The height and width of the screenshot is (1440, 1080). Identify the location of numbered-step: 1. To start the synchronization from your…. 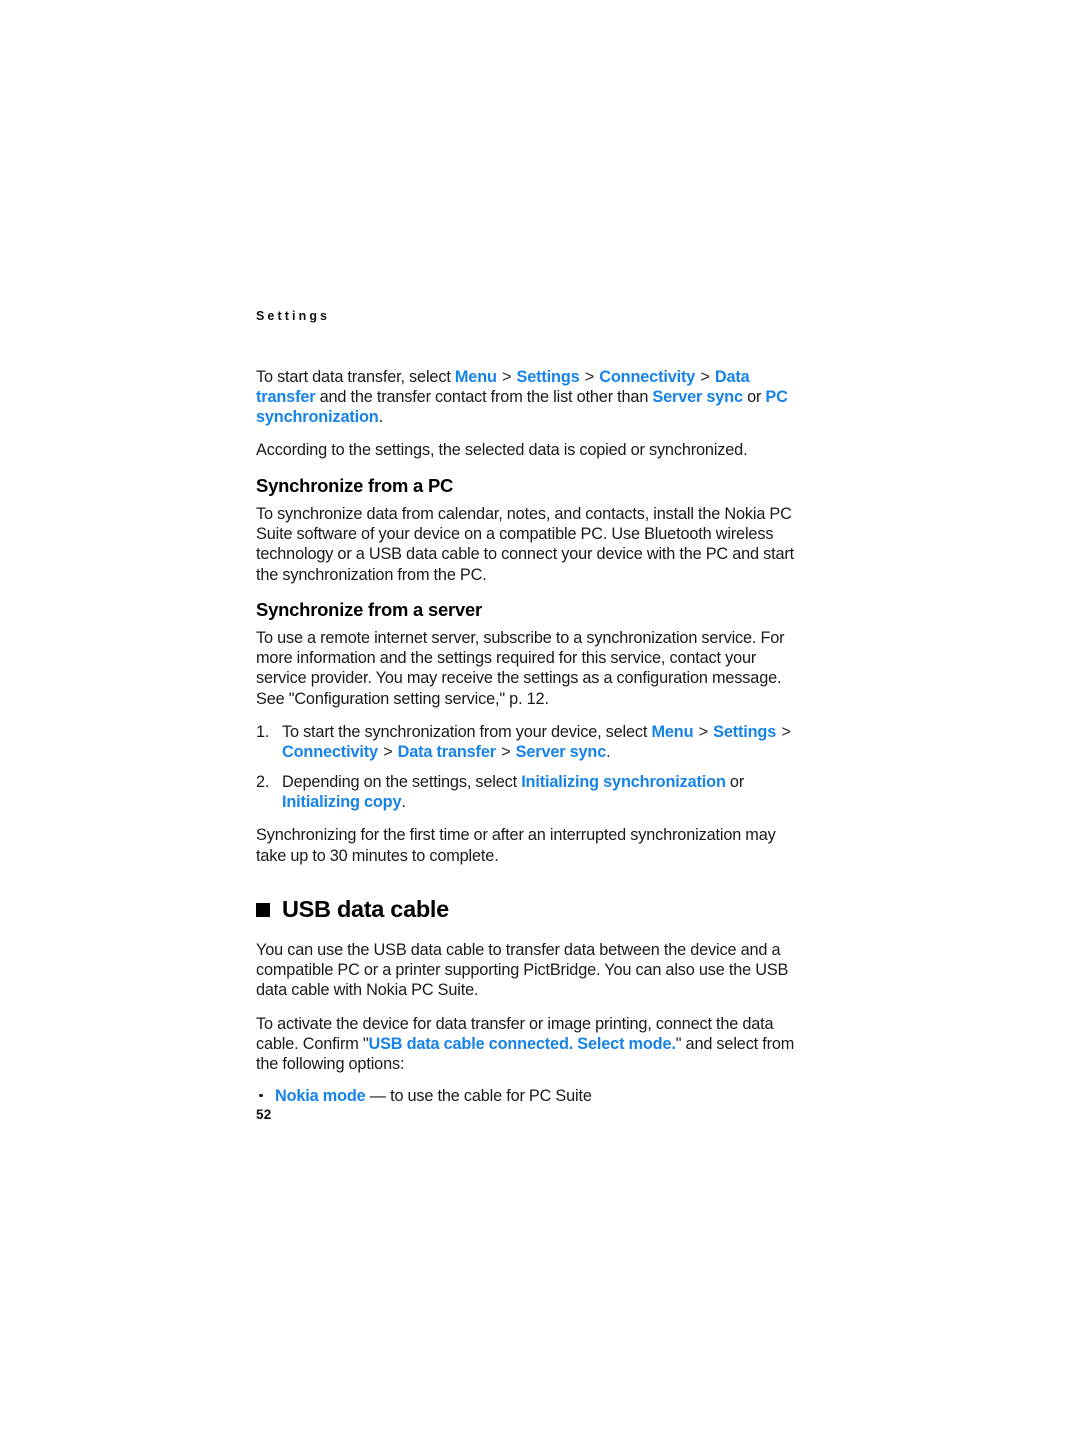
(530, 742).